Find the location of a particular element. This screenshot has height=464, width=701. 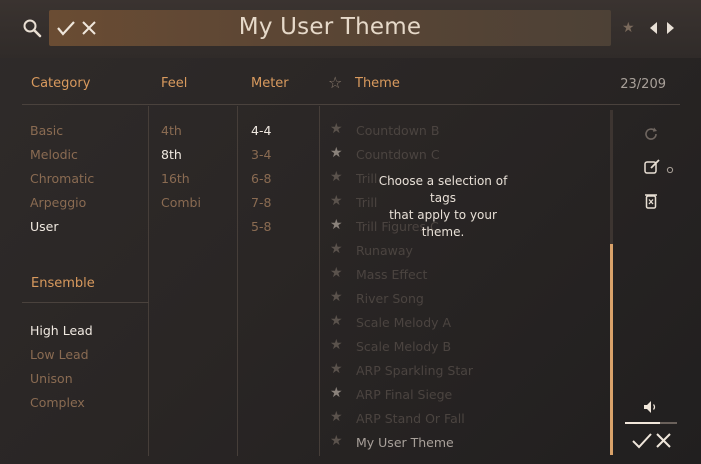

feel-item-8th: 8th is located at coordinates (171, 154).